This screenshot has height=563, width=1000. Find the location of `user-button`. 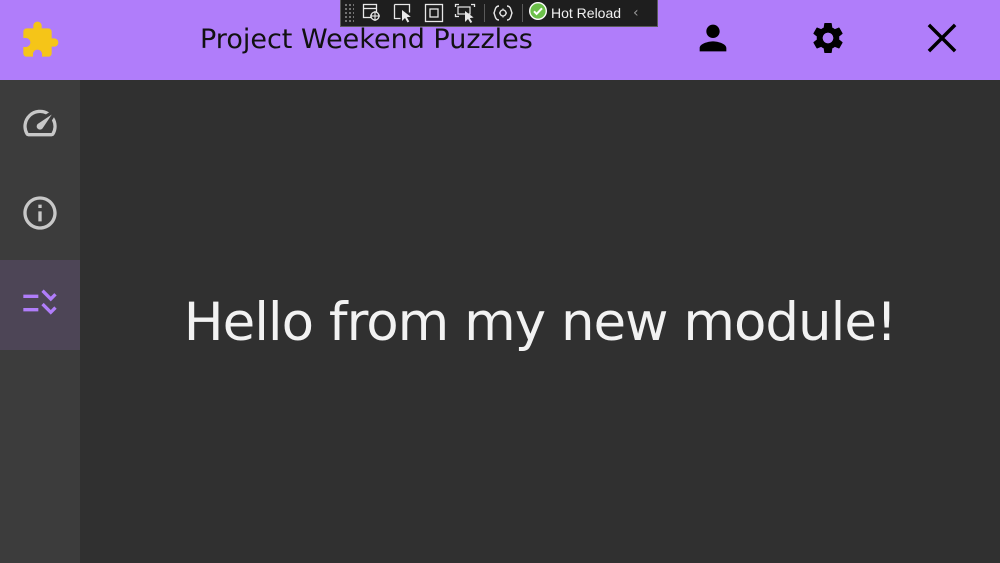

user-button is located at coordinates (713, 40).